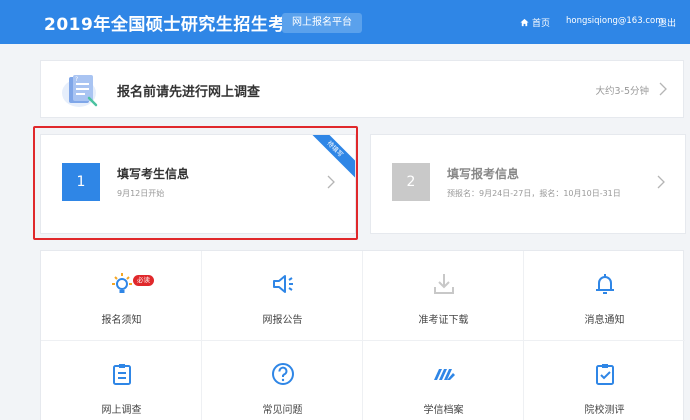 The image size is (690, 420). Describe the element at coordinates (121, 410) in the screenshot. I see `grid-item-label: 网上调查` at that location.